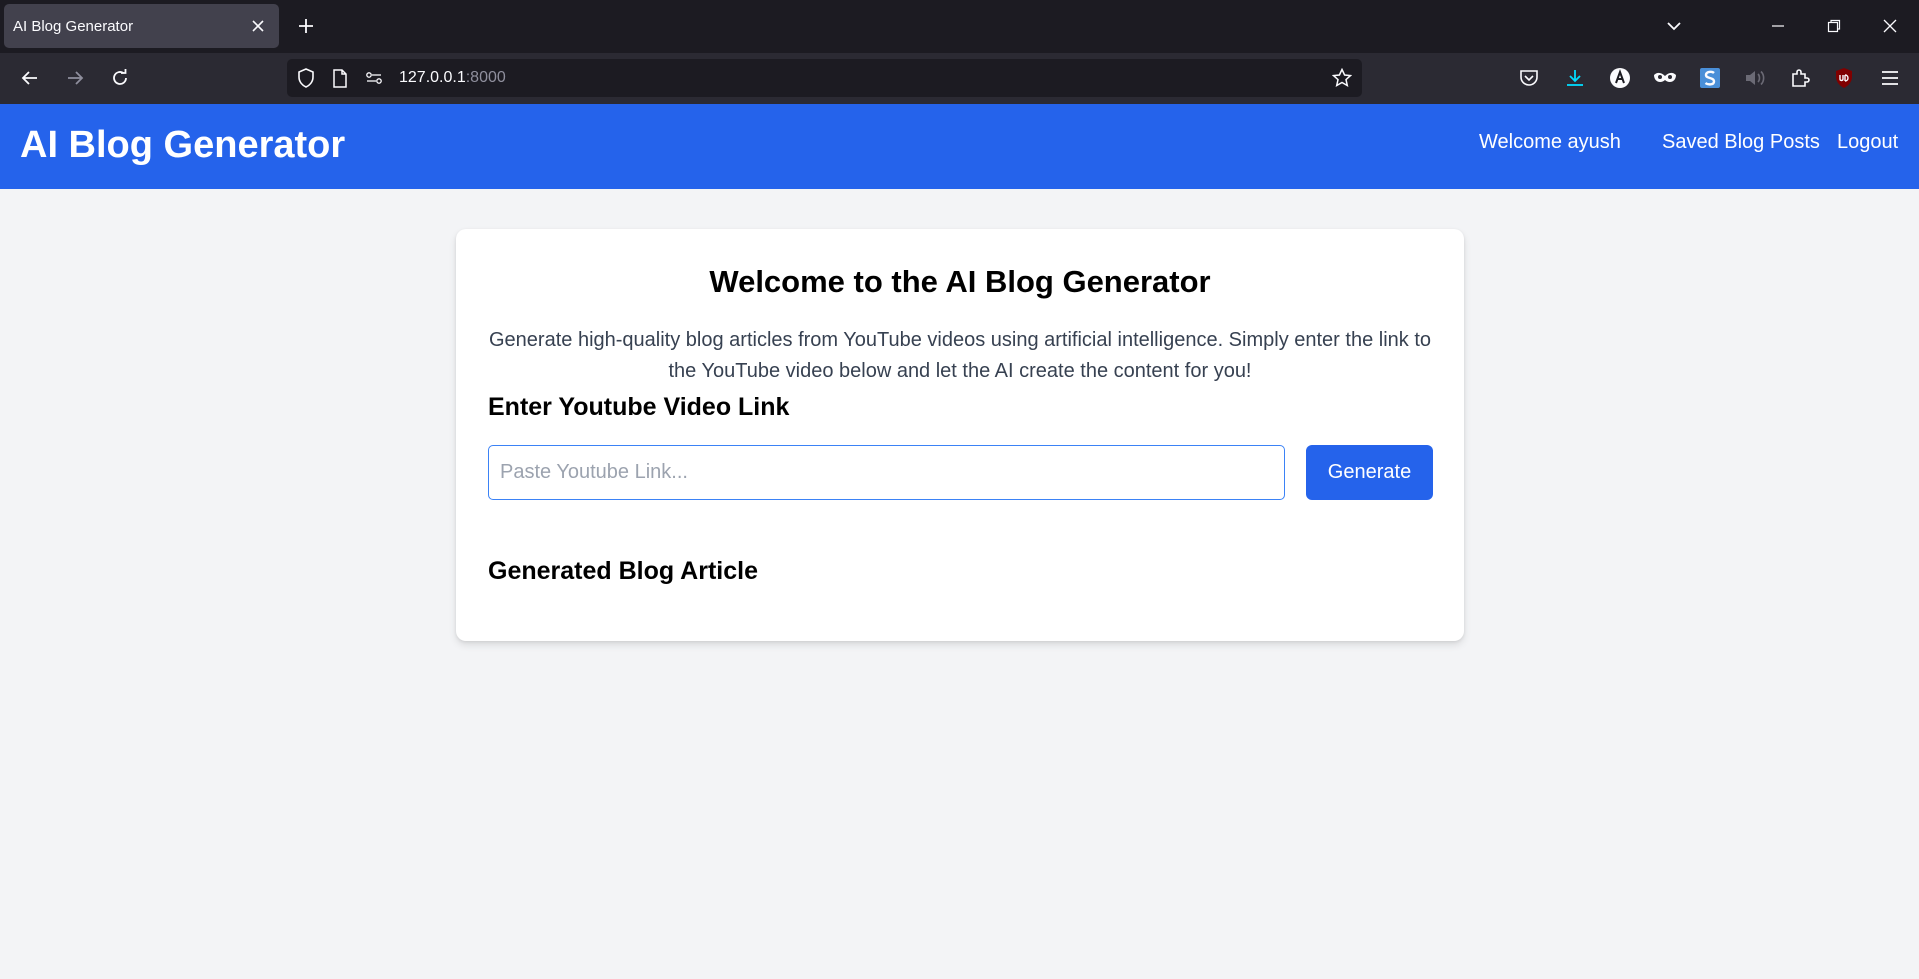 This screenshot has height=979, width=1919. What do you see at coordinates (485, 77) in the screenshot?
I see `url-port: :8000` at bounding box center [485, 77].